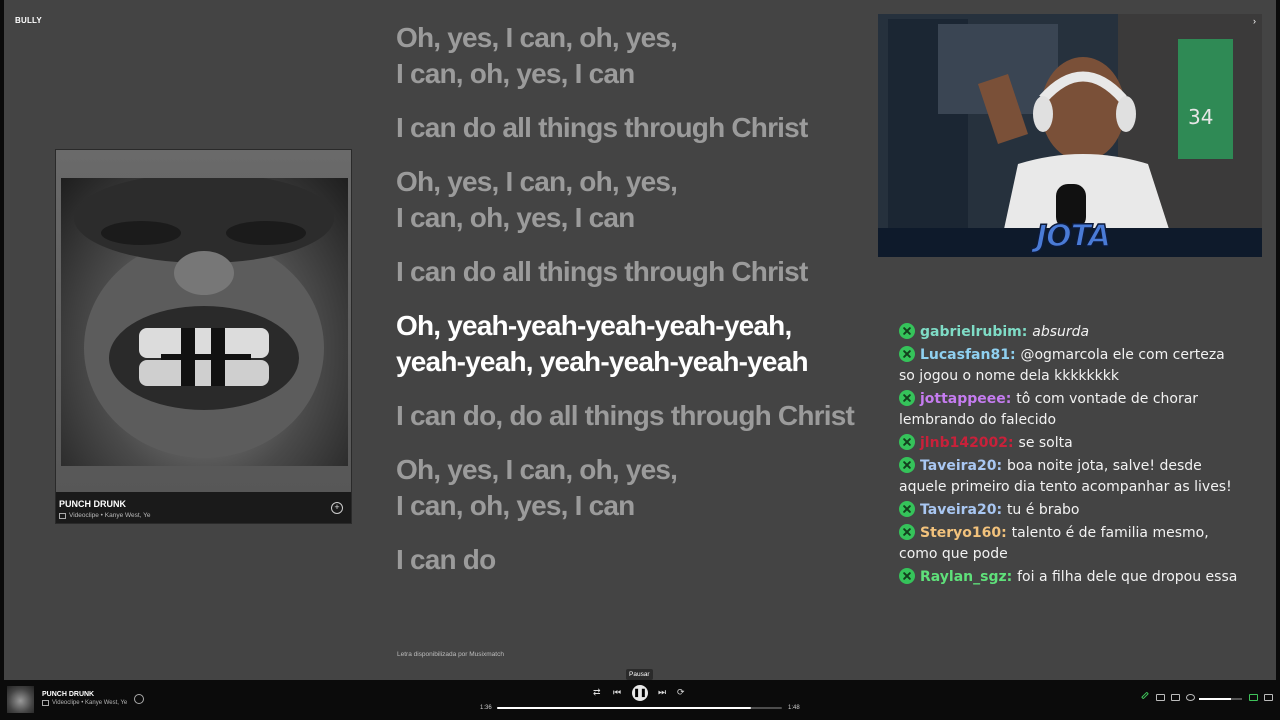  I want to click on album-card-title: PUNCH DRUNK, so click(92, 504).